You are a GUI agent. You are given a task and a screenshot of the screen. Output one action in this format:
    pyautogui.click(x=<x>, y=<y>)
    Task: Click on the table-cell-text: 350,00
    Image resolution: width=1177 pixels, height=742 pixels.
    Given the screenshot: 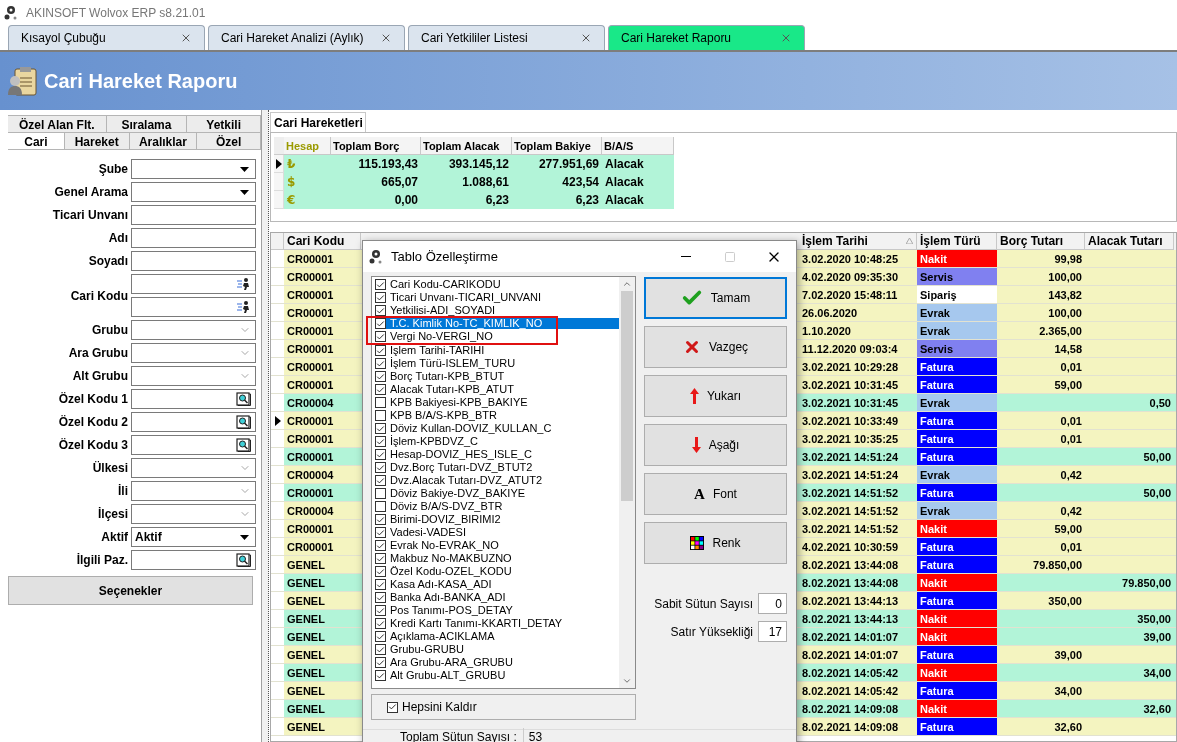 What is the action you would take?
    pyautogui.click(x=1065, y=601)
    